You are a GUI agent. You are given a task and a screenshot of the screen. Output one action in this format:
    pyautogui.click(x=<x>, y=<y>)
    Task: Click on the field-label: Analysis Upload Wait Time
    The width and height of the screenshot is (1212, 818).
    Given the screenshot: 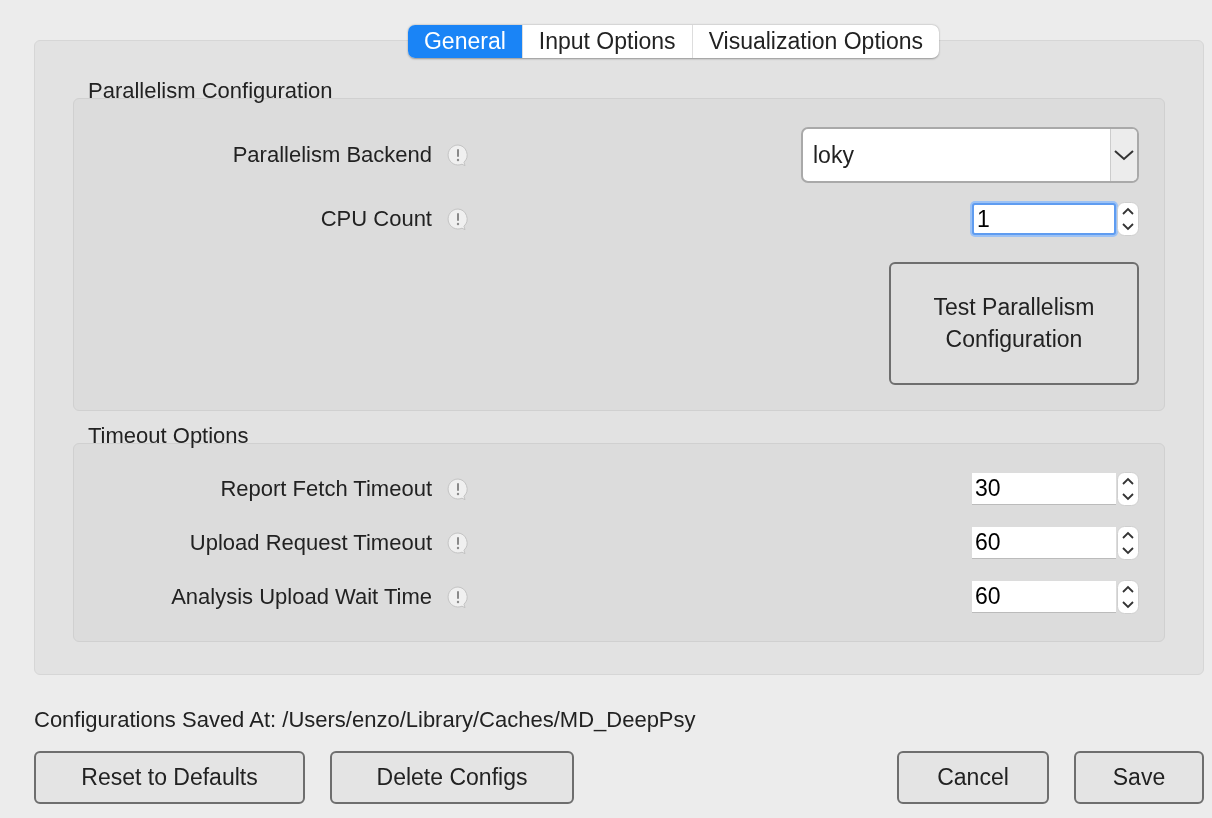 What is the action you would take?
    pyautogui.click(x=301, y=597)
    